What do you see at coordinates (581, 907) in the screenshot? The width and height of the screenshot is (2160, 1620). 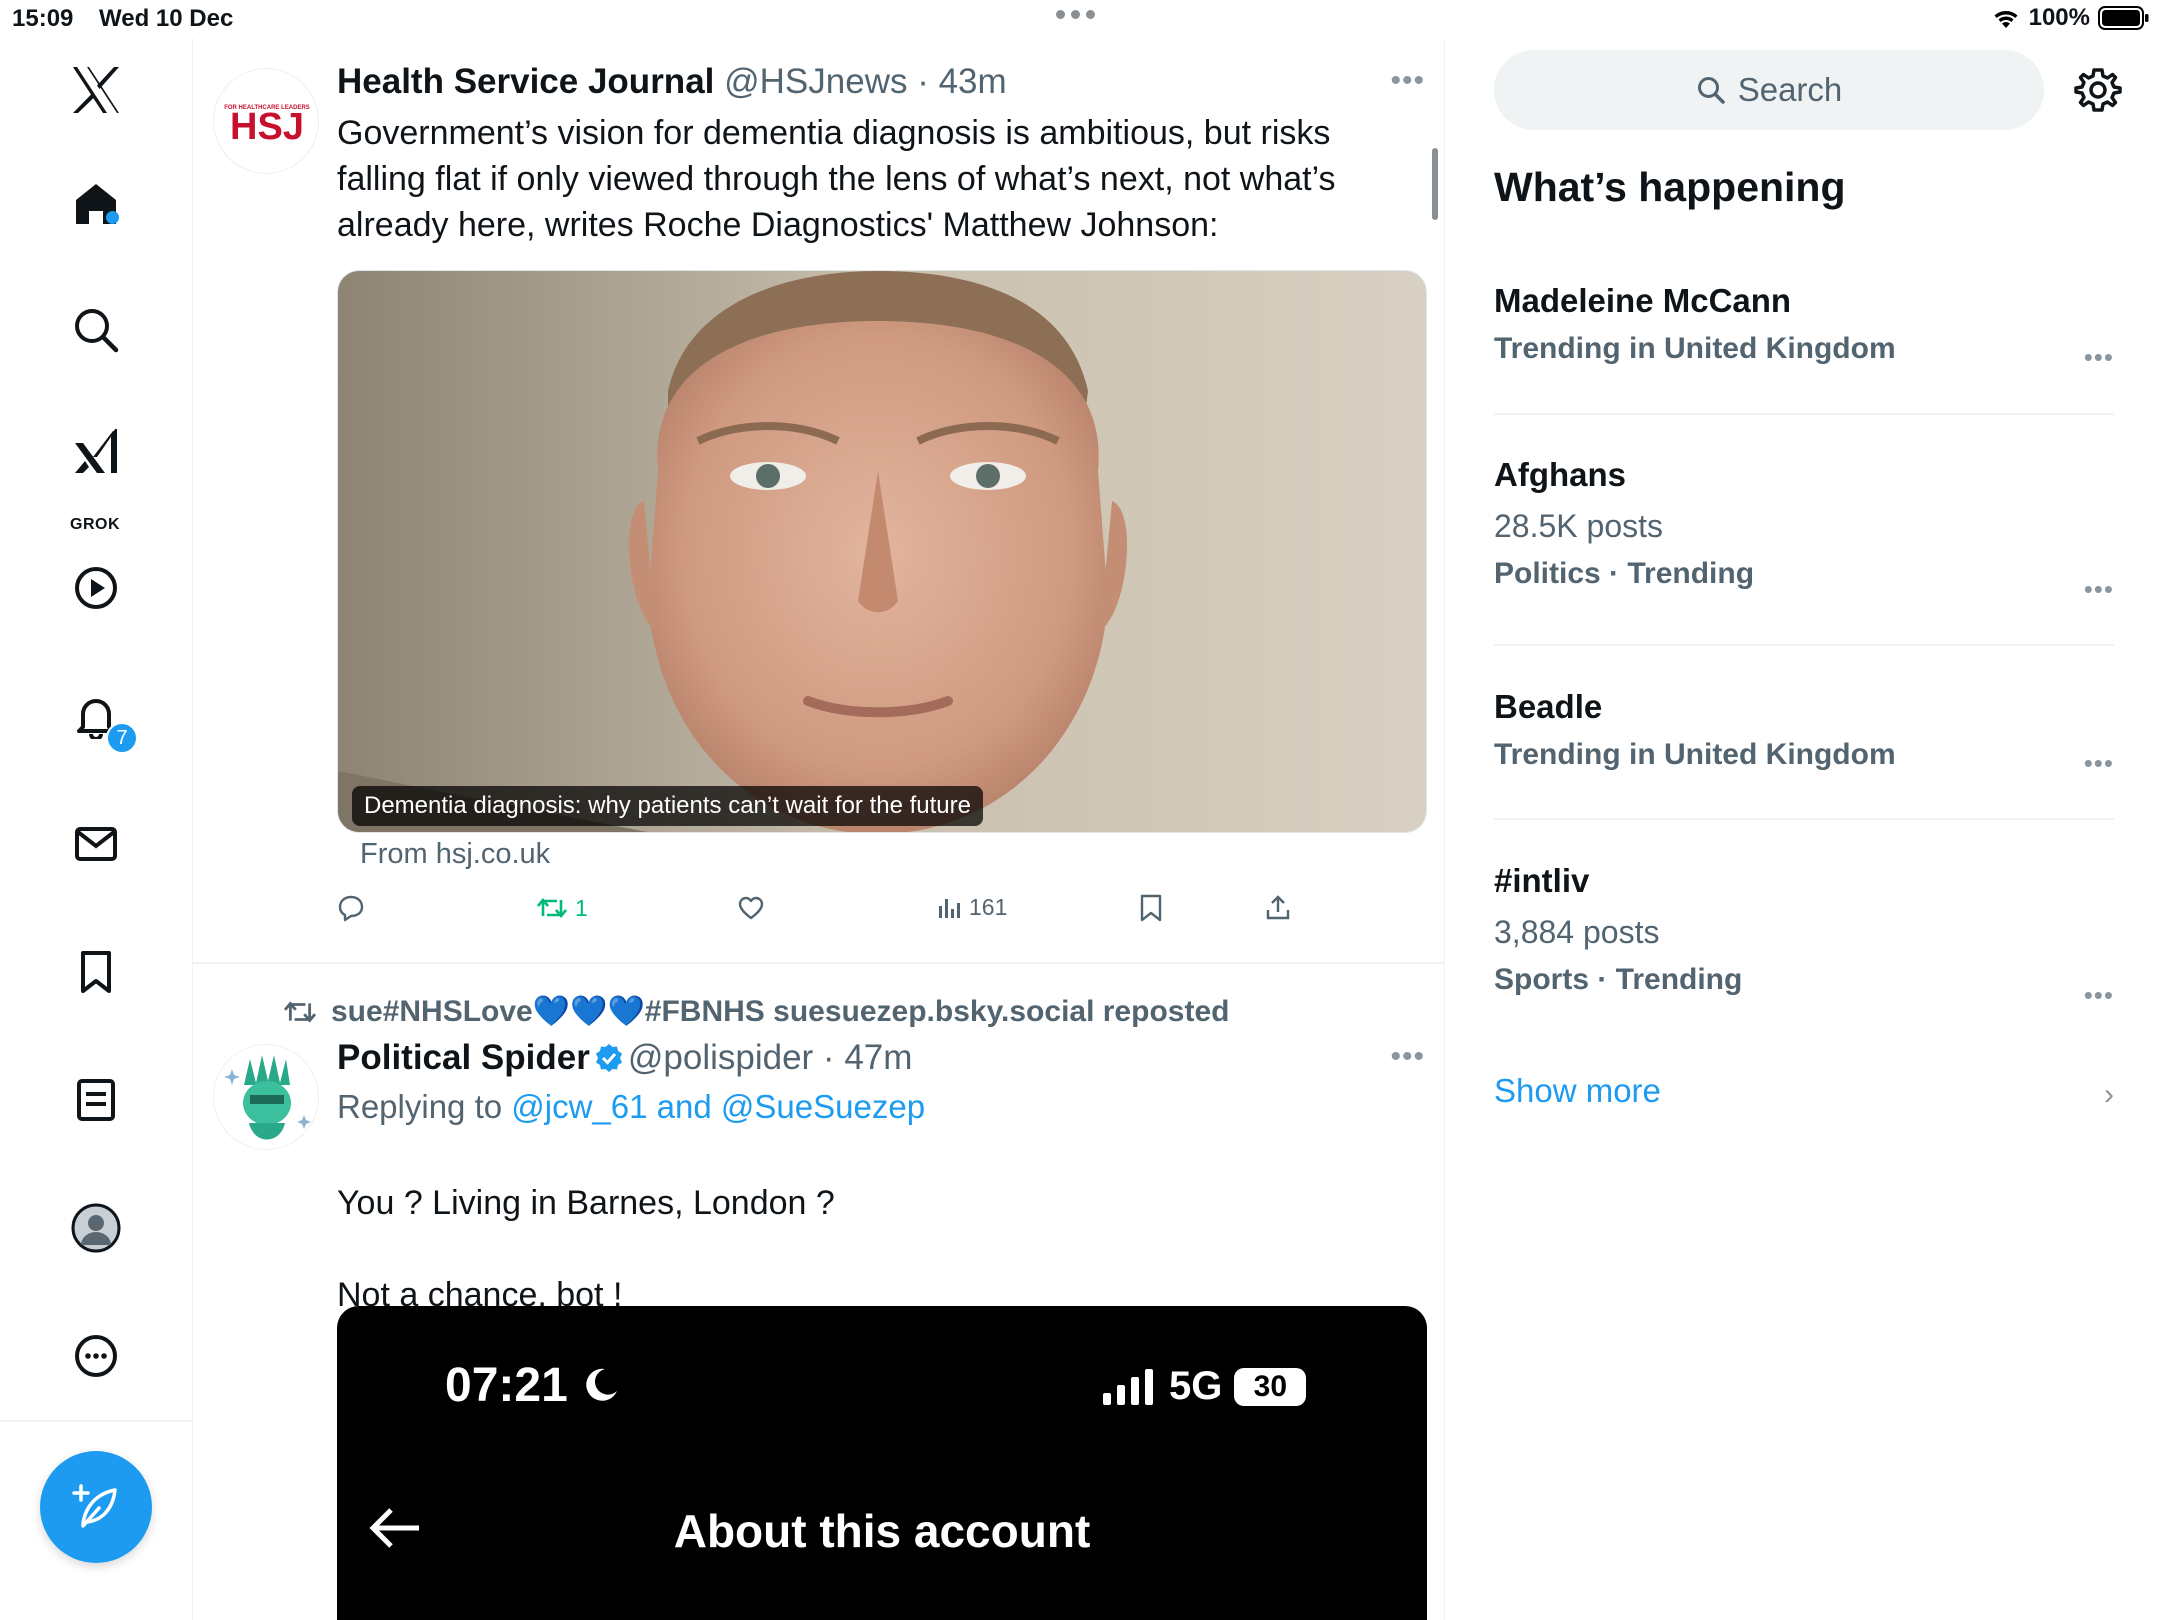 I see `repost-count: 1` at bounding box center [581, 907].